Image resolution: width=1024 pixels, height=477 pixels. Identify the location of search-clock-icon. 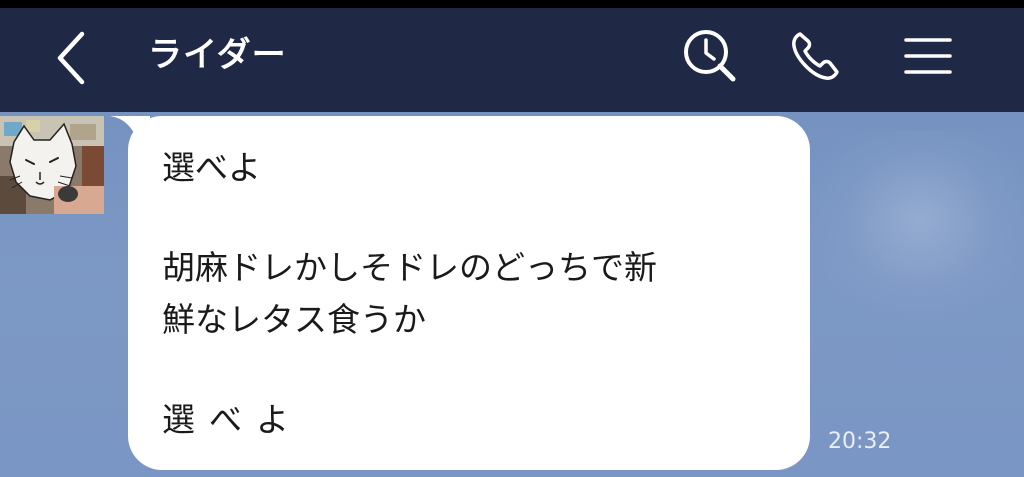
(710, 56).